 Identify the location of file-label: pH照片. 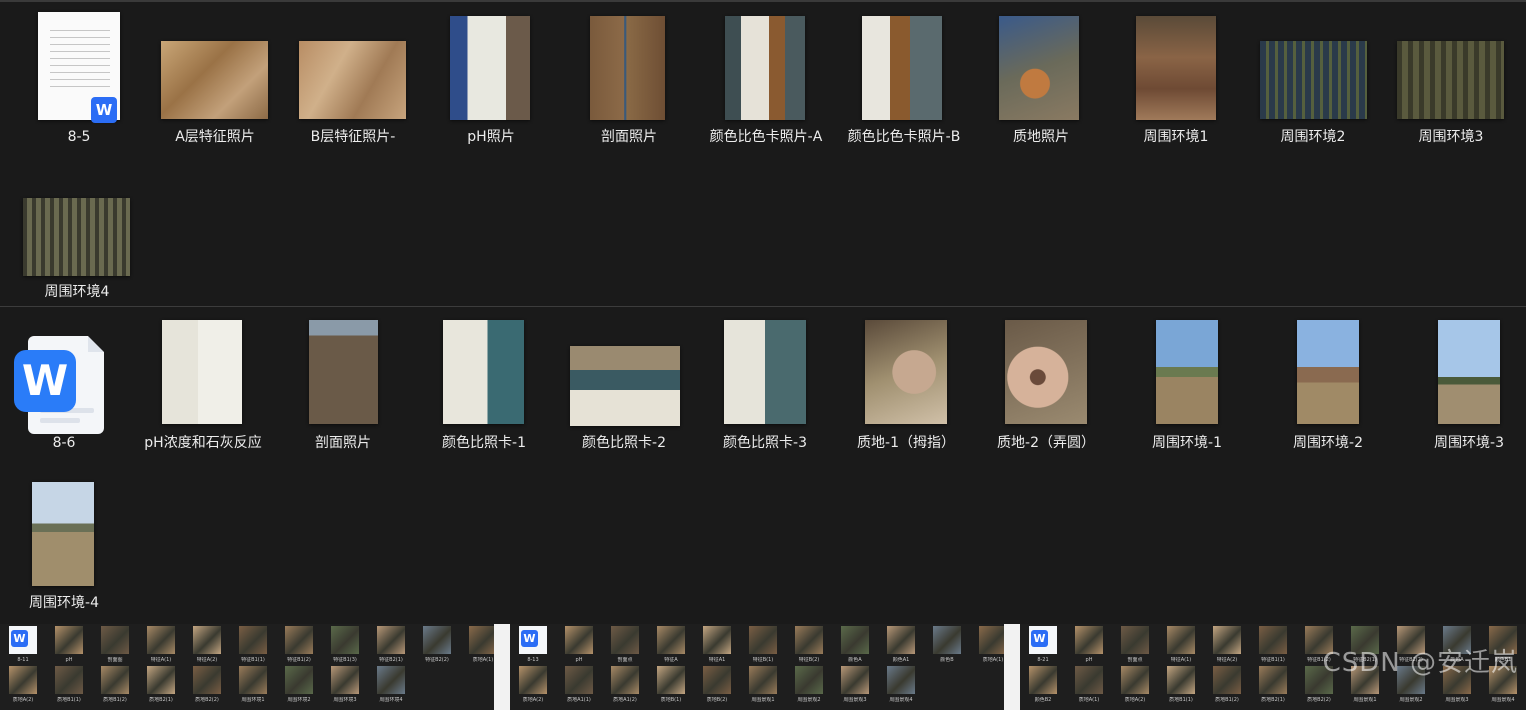
(491, 137).